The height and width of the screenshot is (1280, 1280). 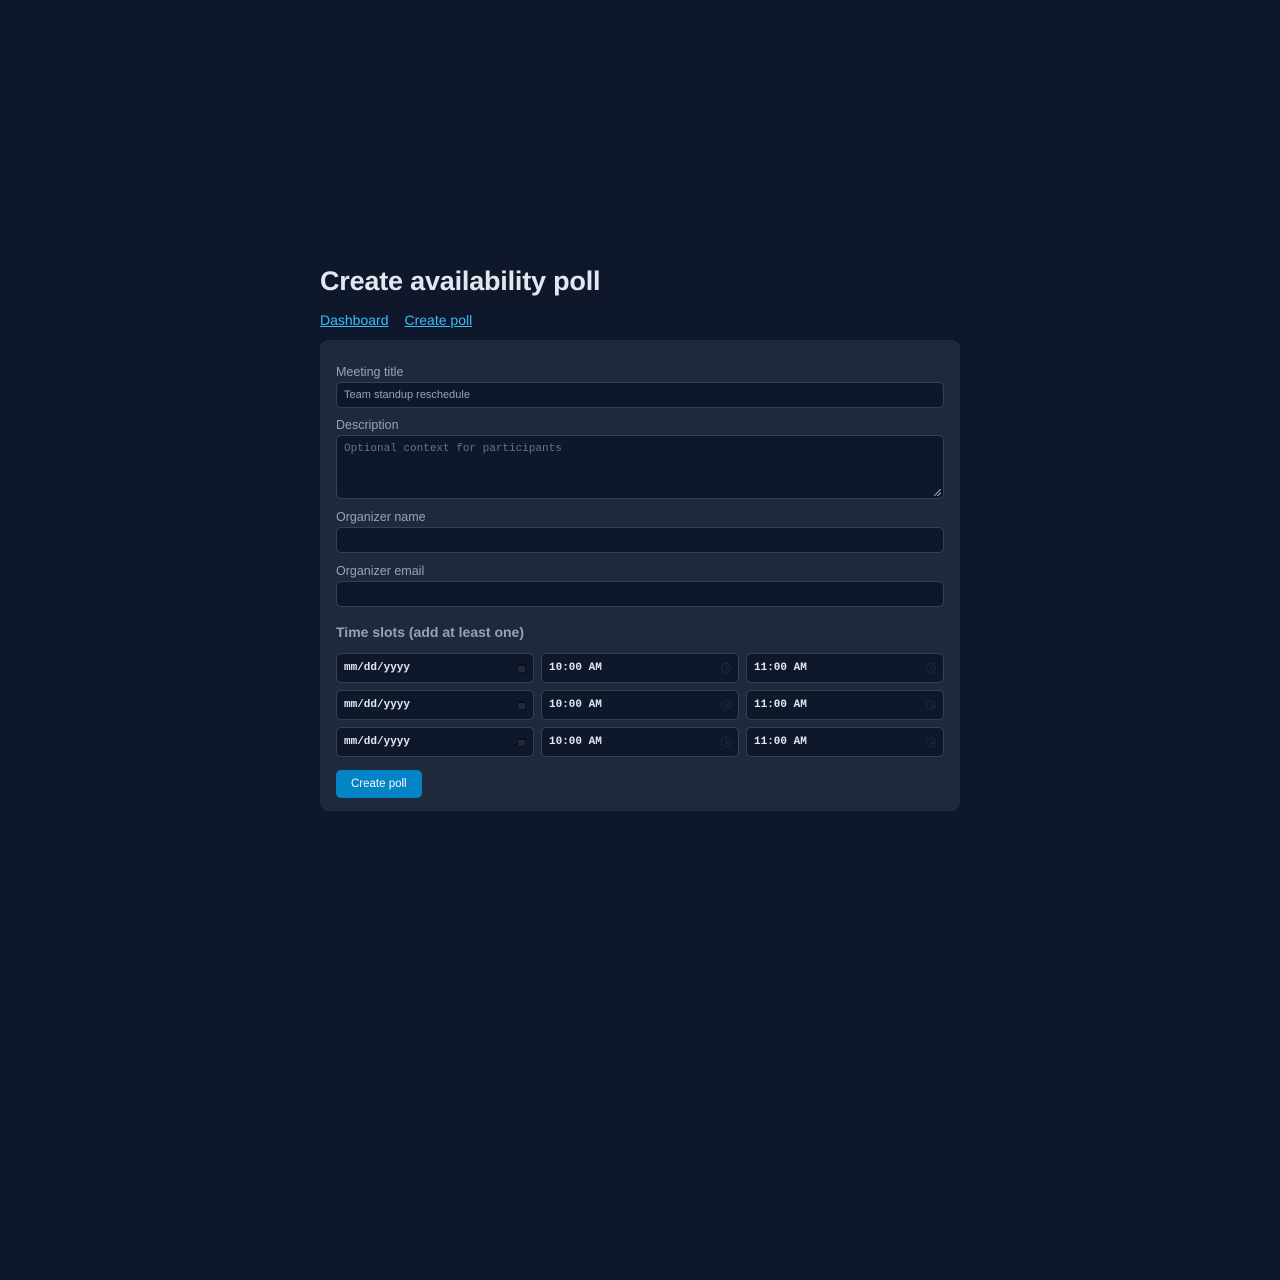 I want to click on top-nav: Dashboard Create poll, so click(x=640, y=320).